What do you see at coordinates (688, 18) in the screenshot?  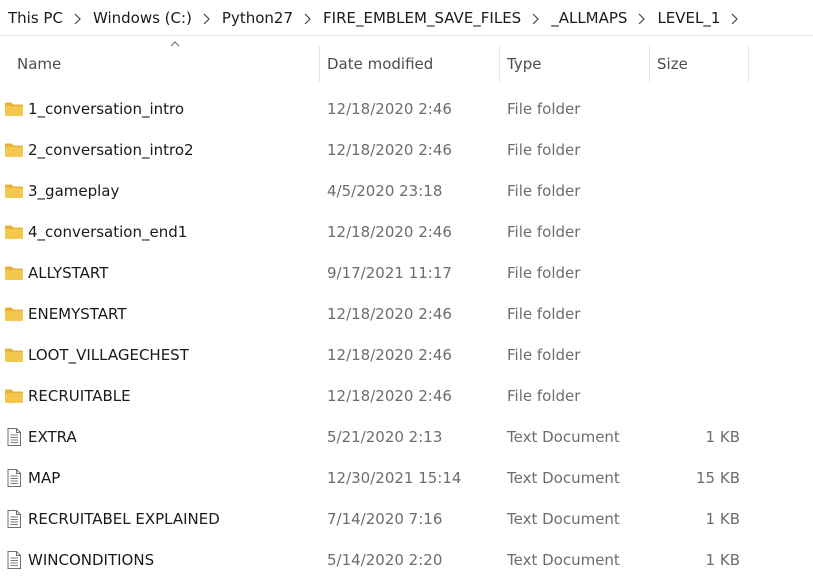 I see `breadcrumb-item: LEVEL_1` at bounding box center [688, 18].